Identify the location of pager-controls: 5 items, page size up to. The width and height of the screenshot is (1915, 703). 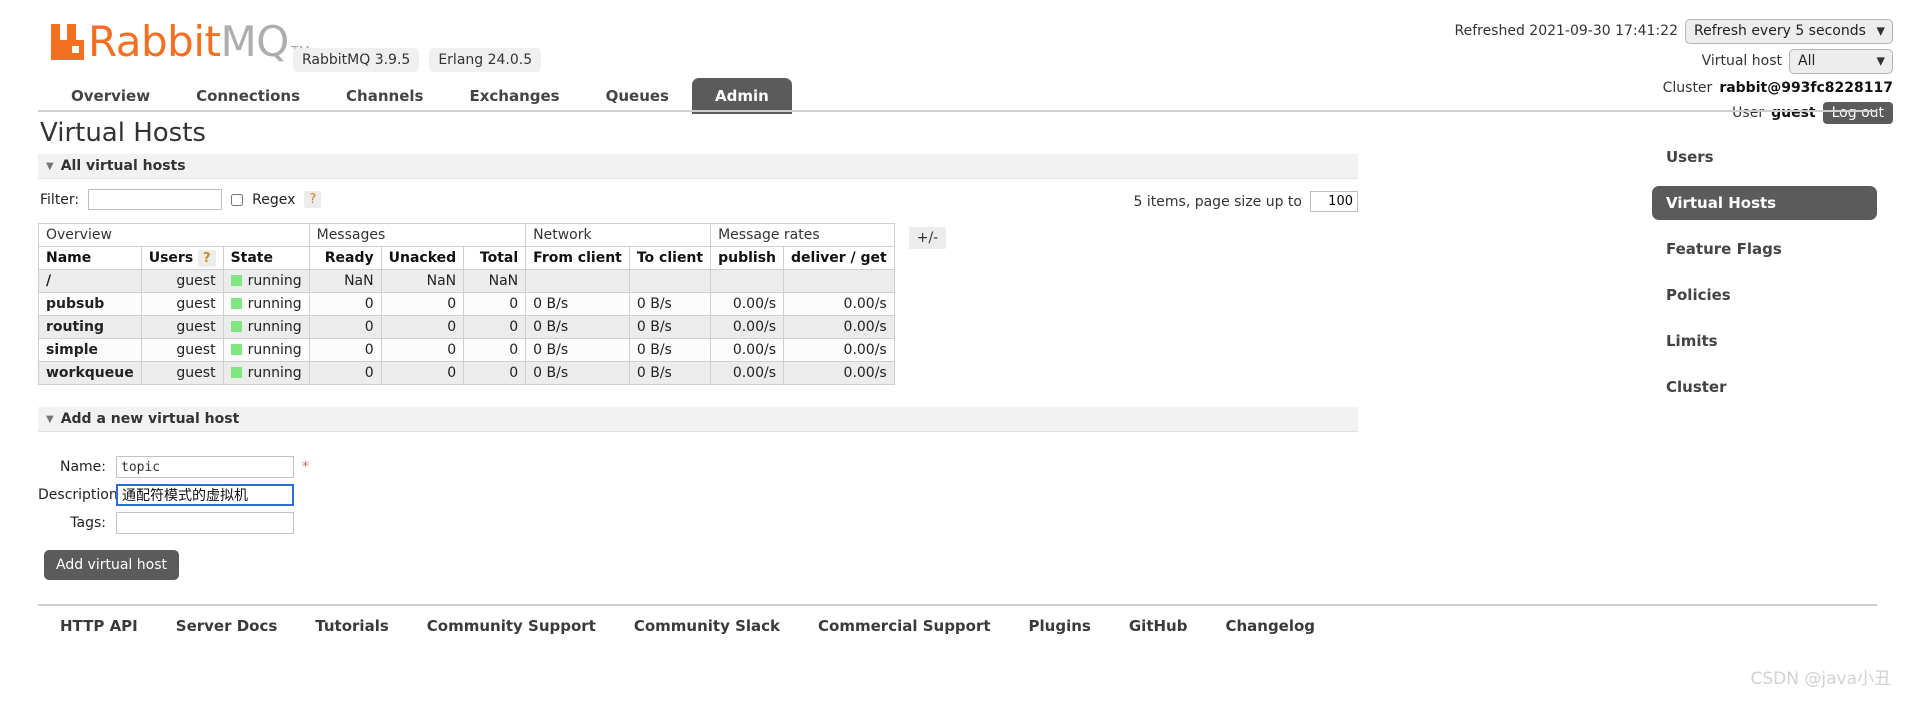
(1246, 201).